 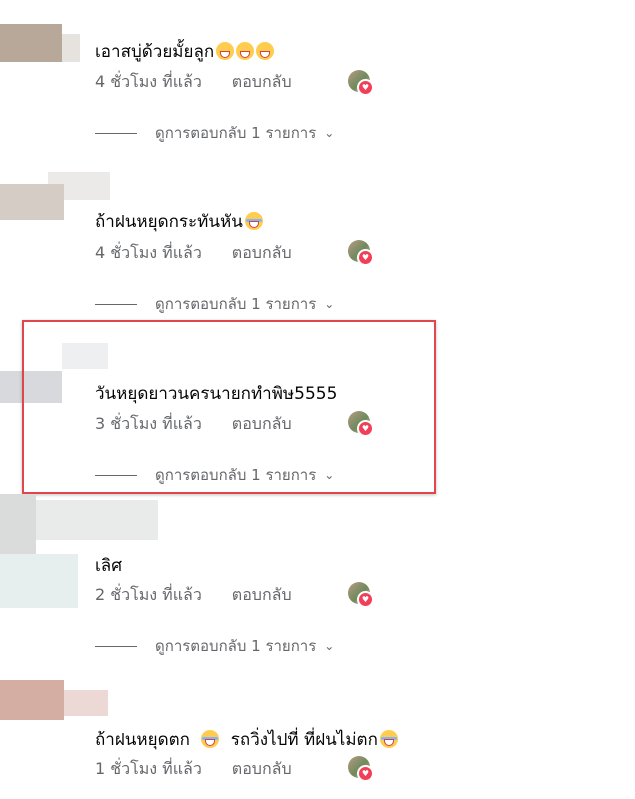 I want to click on comment-text: เอาสบู่ด้วยมั้ยลูก, so click(x=185, y=51).